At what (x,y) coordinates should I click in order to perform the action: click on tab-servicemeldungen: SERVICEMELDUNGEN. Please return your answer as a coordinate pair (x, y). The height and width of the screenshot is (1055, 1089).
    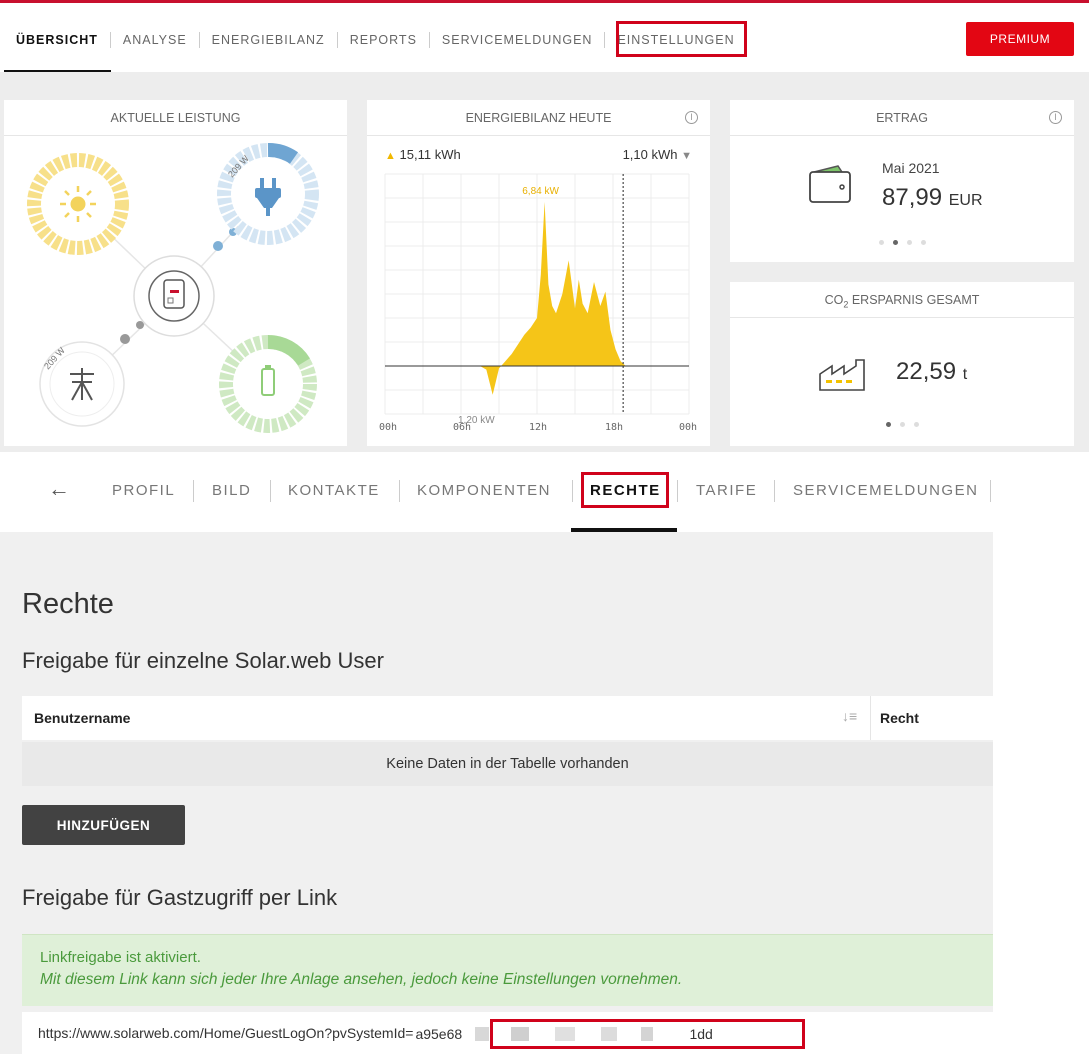
    Looking at the image, I should click on (518, 40).